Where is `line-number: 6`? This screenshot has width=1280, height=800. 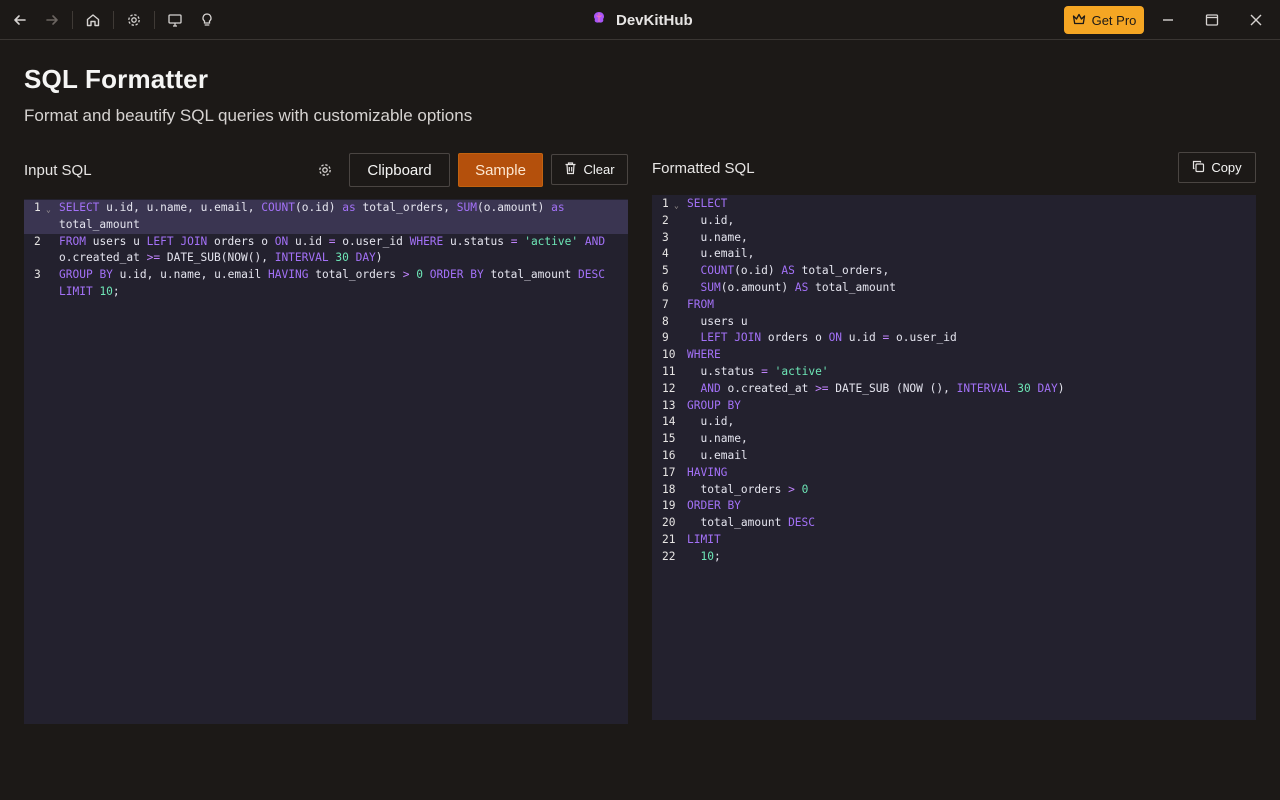 line-number: 6 is located at coordinates (665, 287).